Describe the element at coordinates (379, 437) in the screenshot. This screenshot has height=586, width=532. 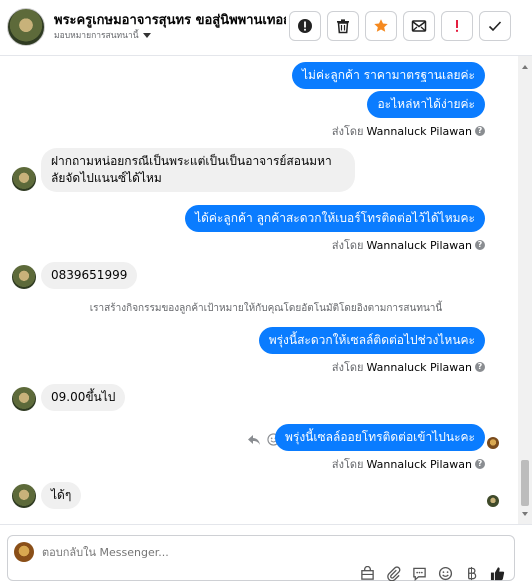
I see `message-bubble: พรุ่งนี้เซลล์ออยโทรติดต่อเข้าไปนะคะ` at that location.